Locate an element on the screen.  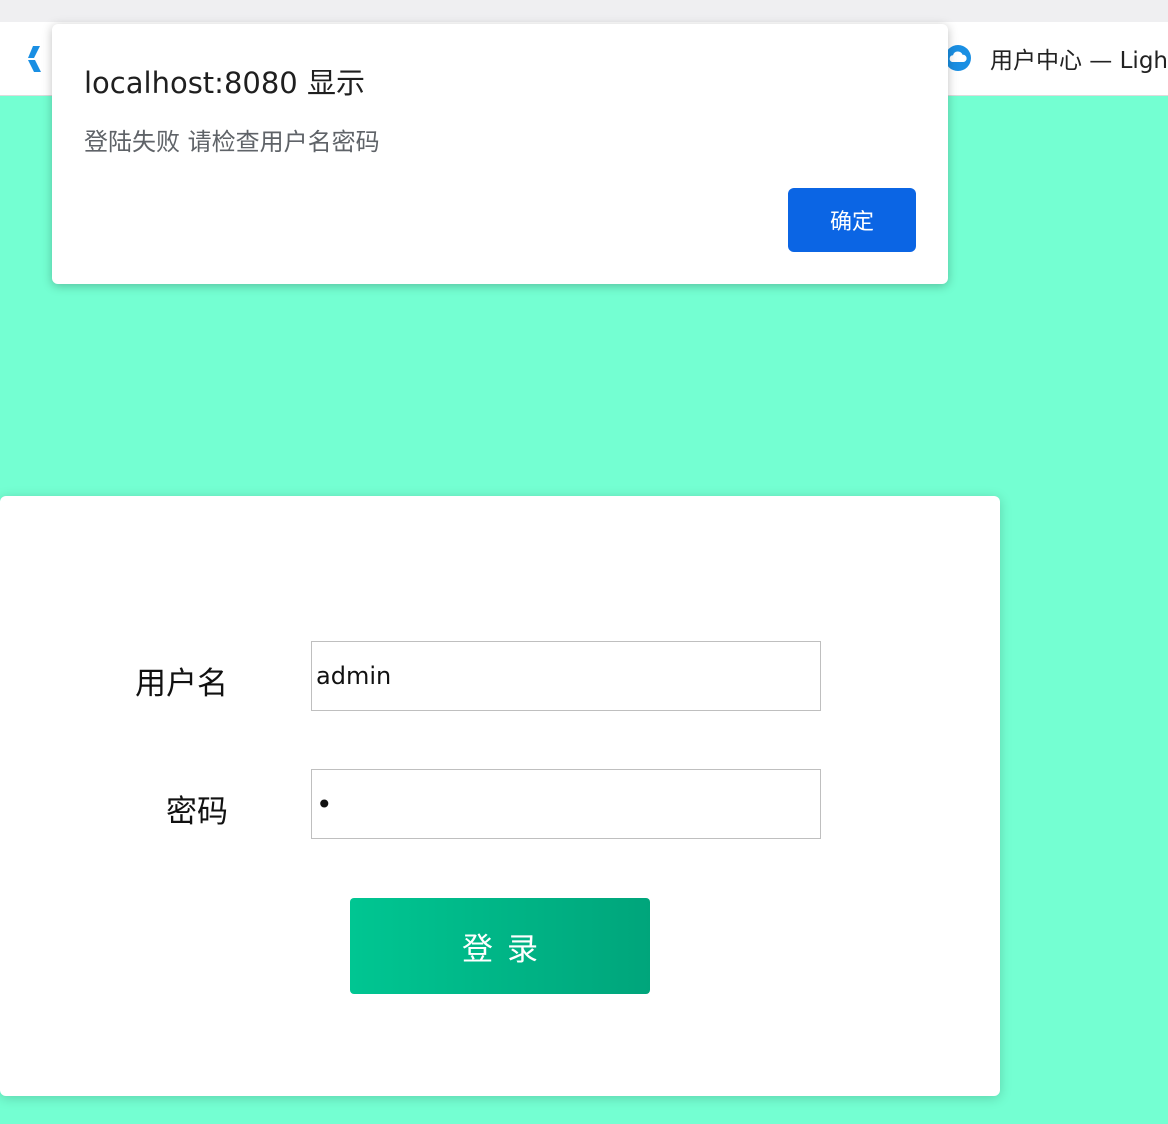
bookmark-icon is located at coordinates (35, 59).